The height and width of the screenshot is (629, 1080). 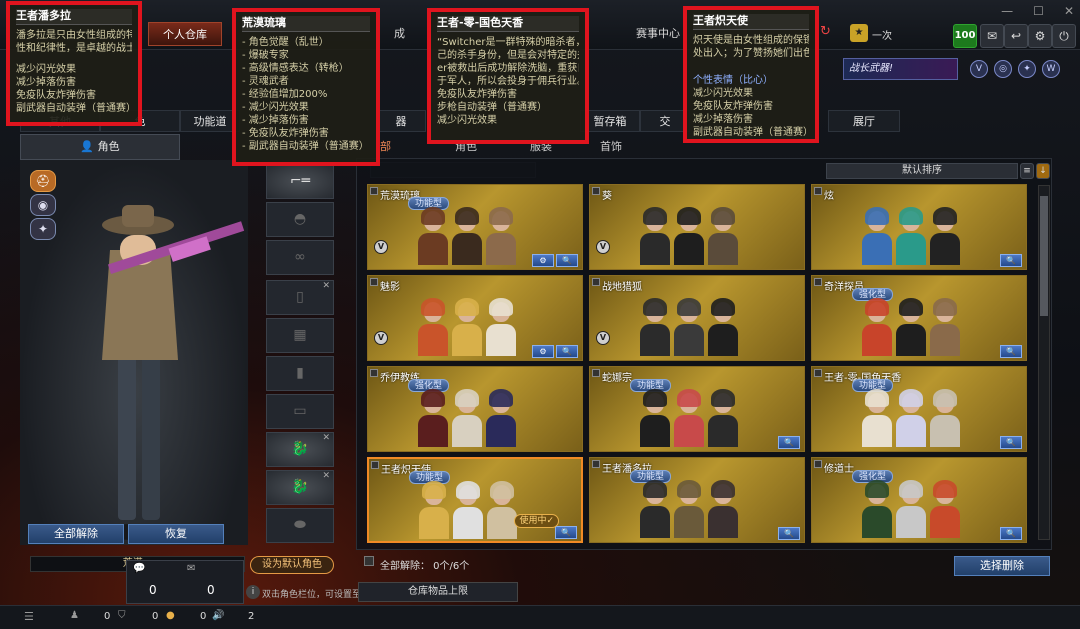 I want to click on character-card: 王者潘多拉 功能型 🔍, so click(x=697, y=500).